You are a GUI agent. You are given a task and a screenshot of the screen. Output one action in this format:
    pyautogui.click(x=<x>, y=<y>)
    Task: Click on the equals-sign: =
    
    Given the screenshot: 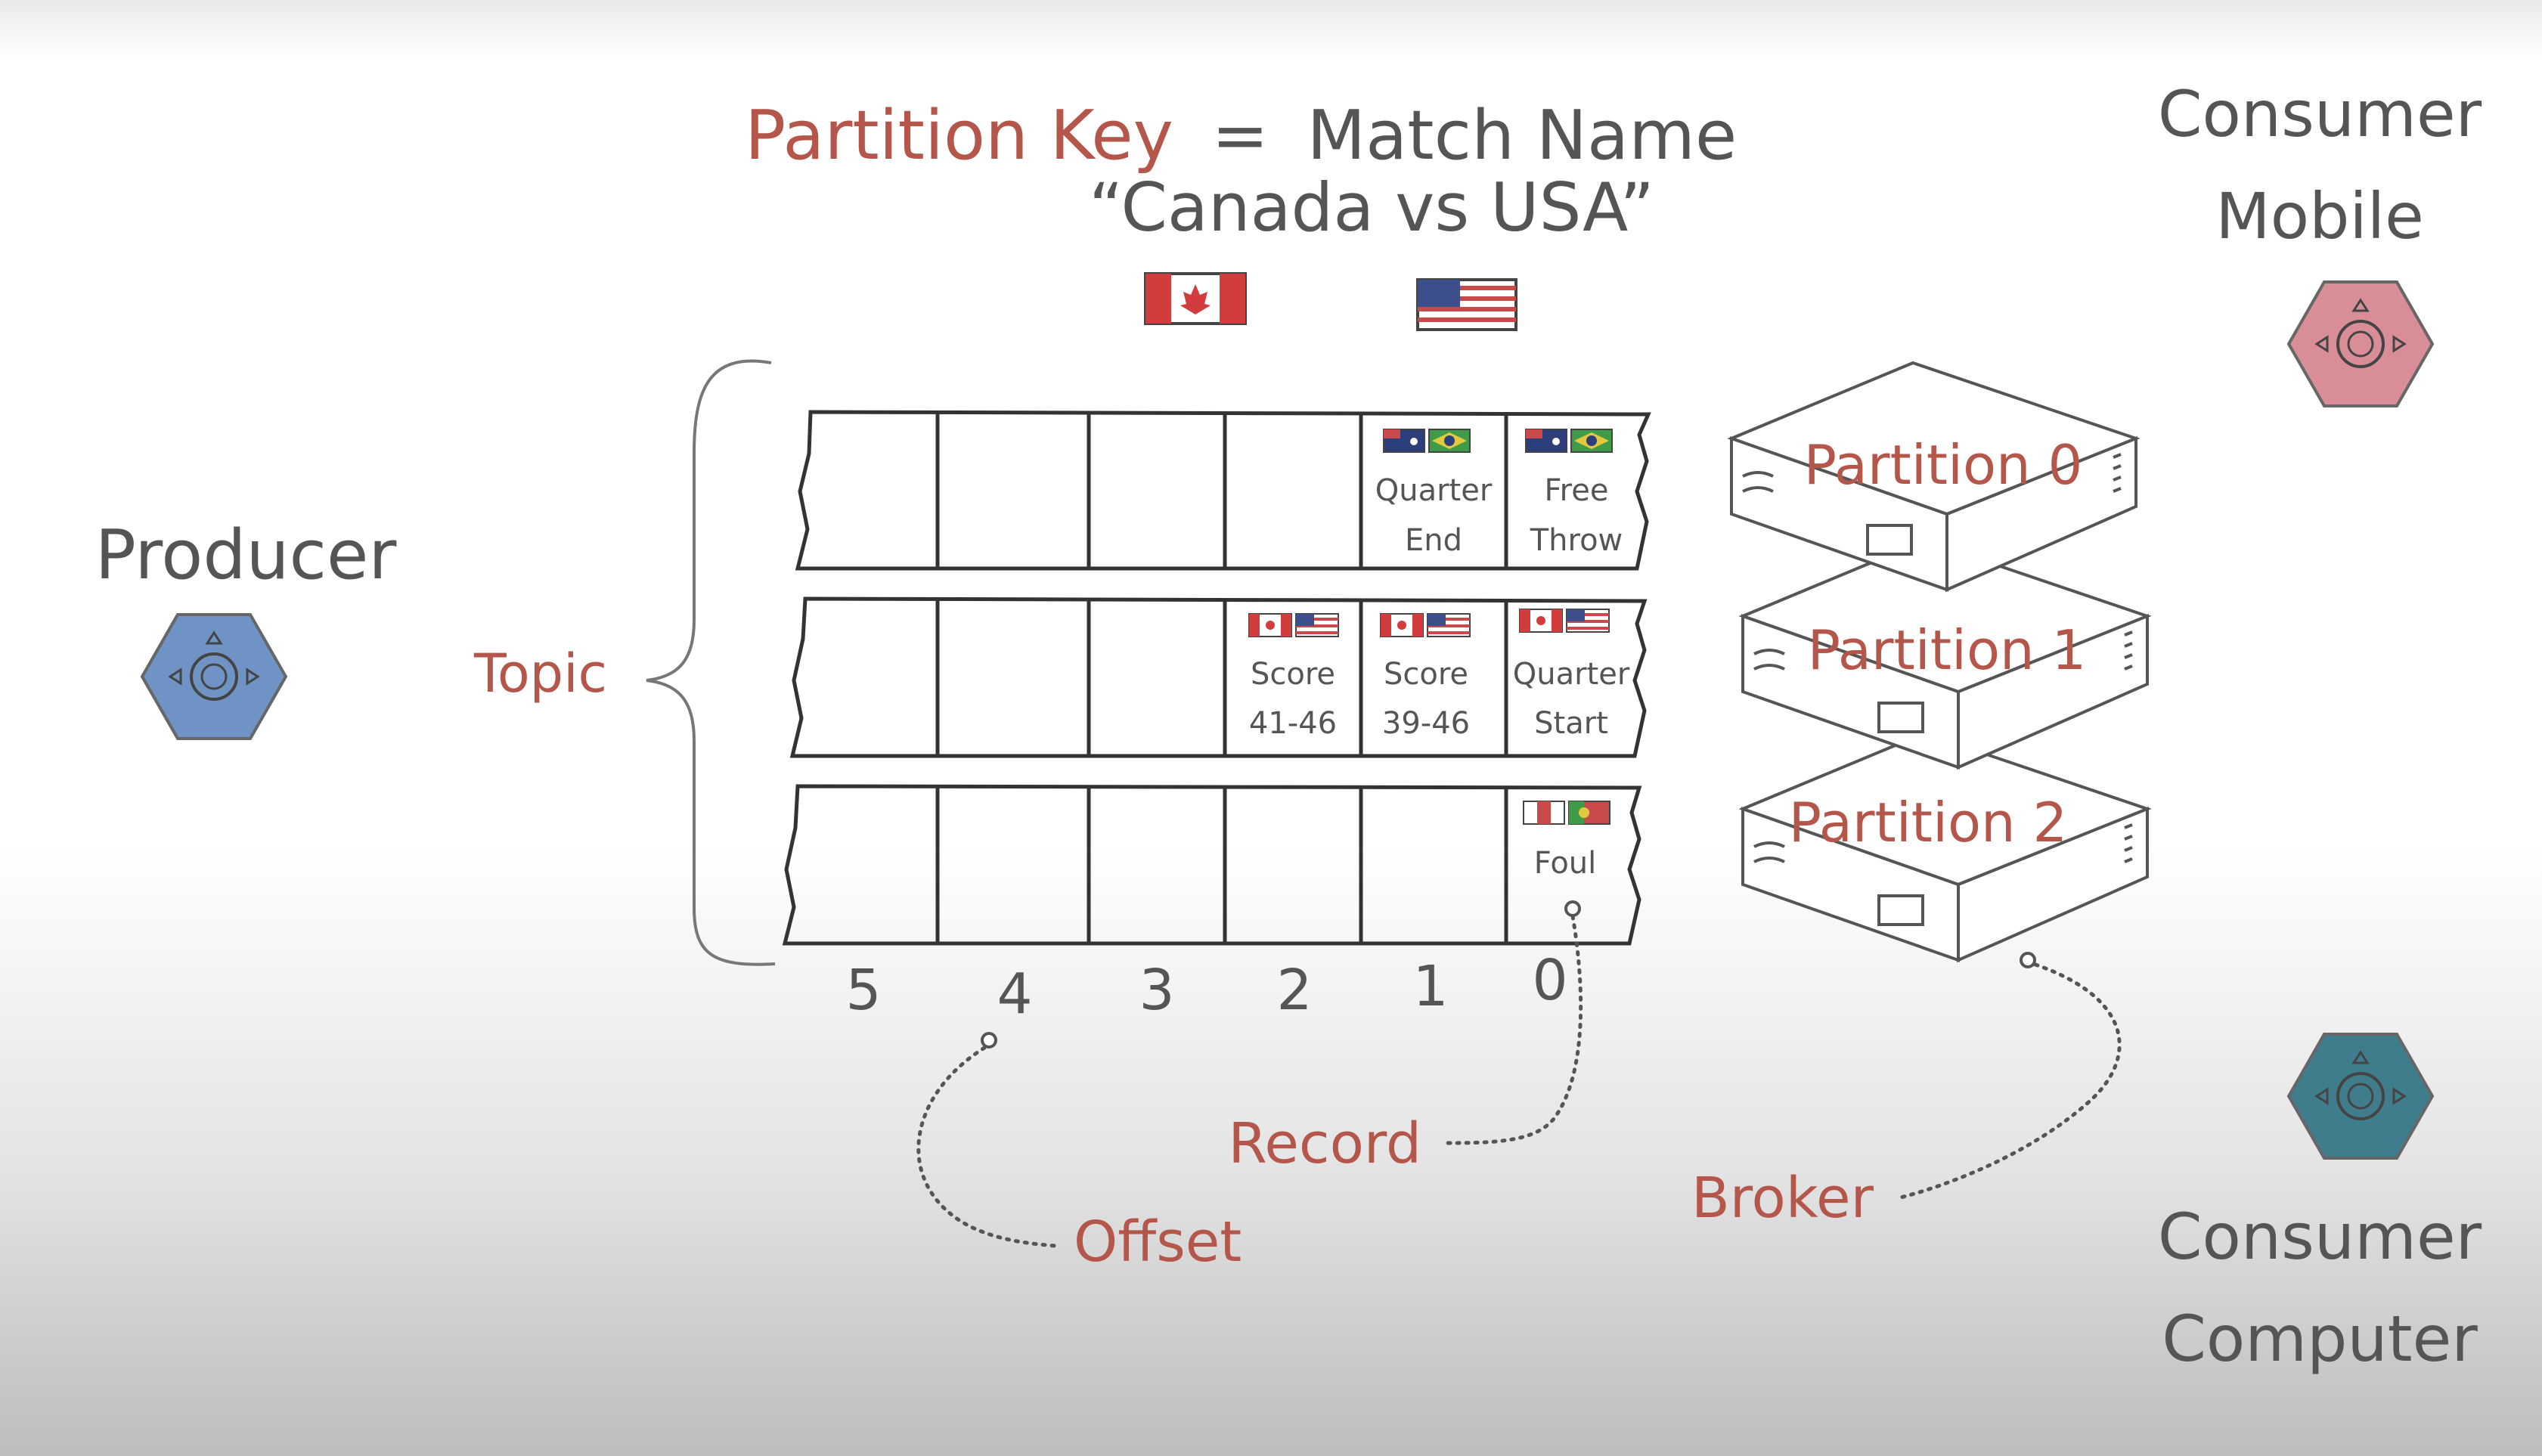 What is the action you would take?
    pyautogui.click(x=1239, y=135)
    